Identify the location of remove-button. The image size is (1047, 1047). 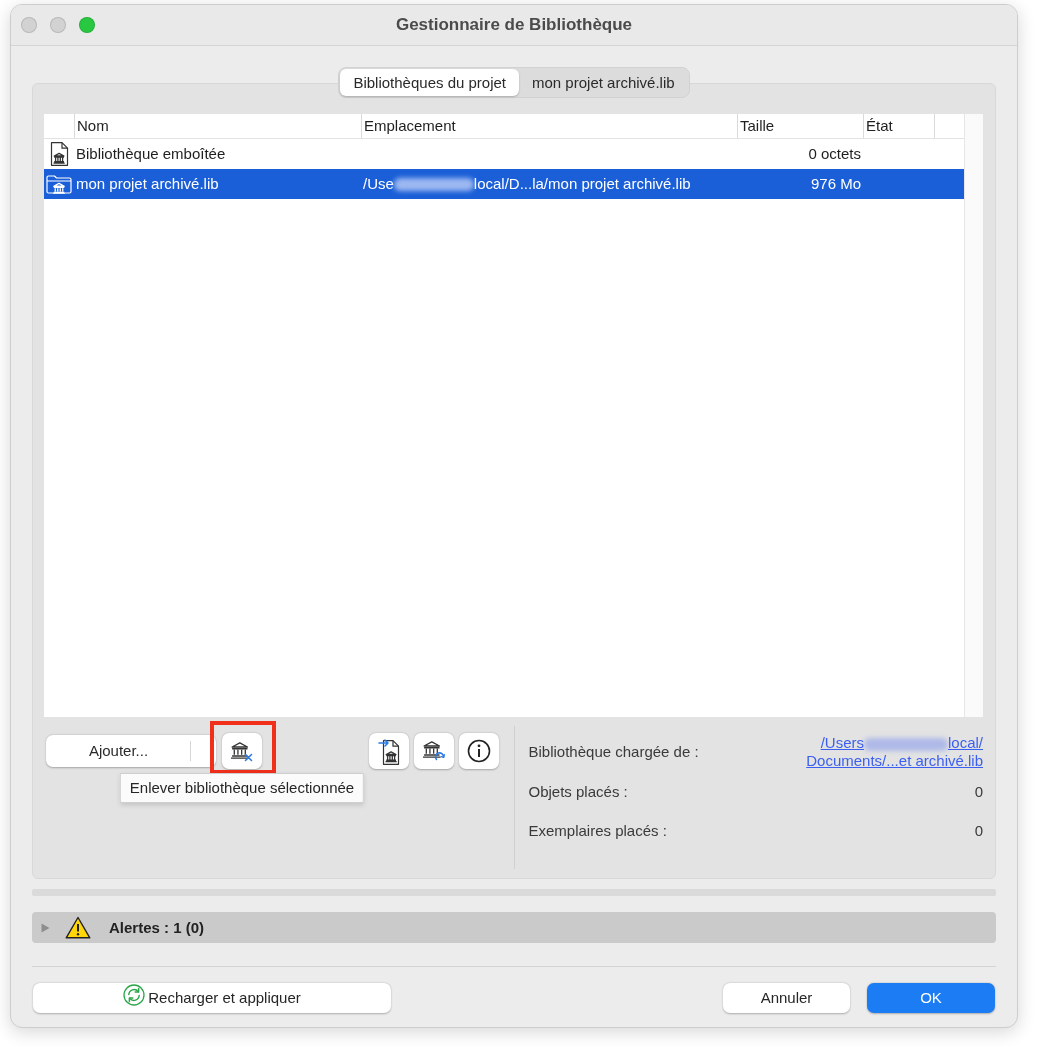
(242, 751).